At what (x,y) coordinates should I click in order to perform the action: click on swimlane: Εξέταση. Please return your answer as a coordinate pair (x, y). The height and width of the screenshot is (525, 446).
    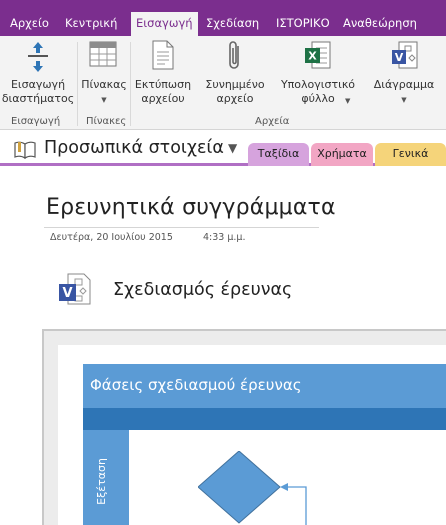
    Looking at the image, I should click on (106, 477).